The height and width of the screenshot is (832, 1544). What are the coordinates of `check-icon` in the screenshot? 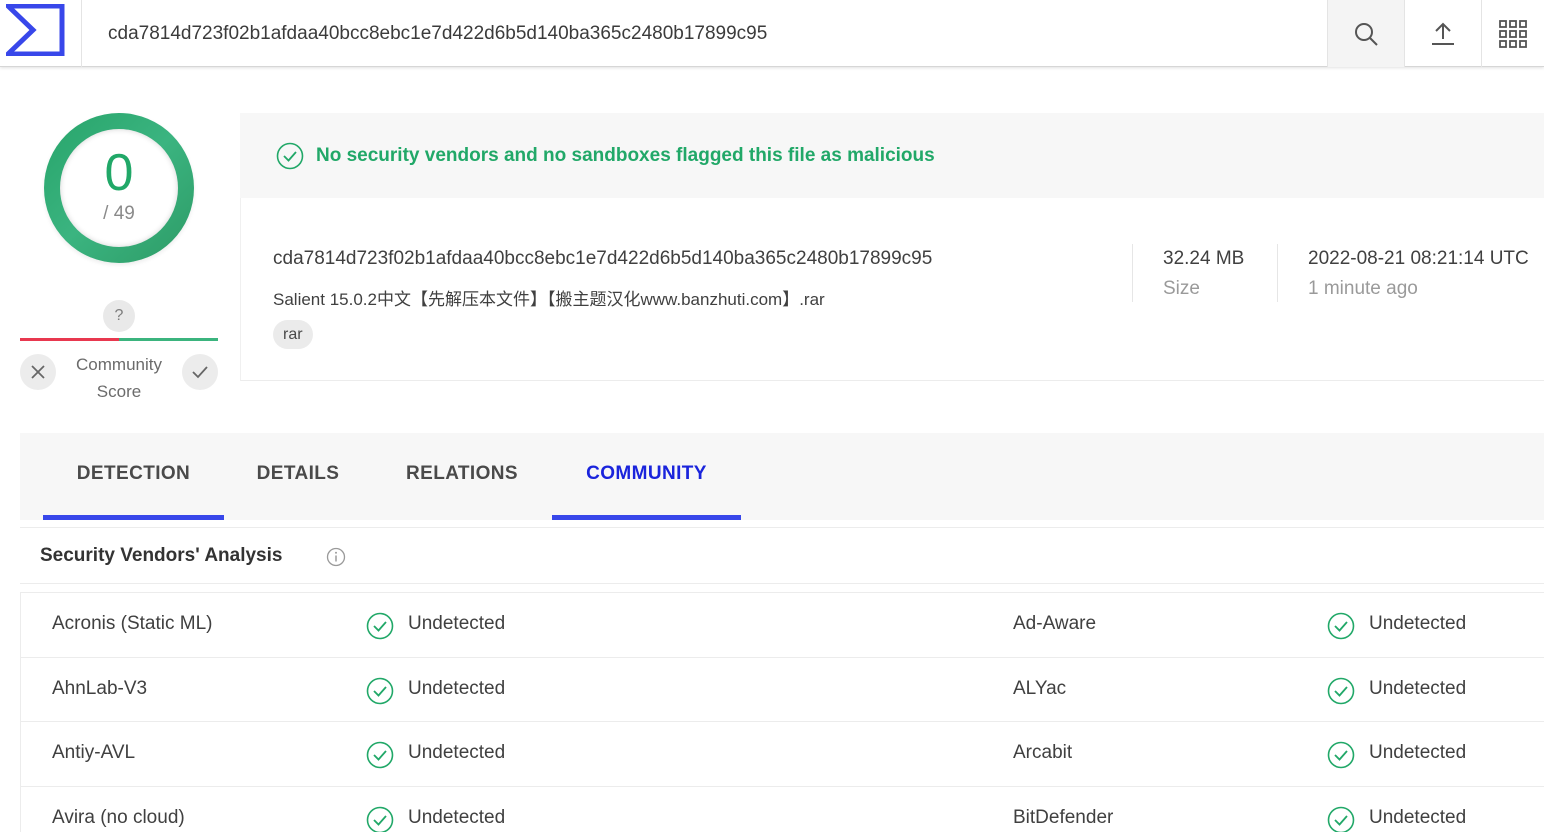 It's located at (200, 372).